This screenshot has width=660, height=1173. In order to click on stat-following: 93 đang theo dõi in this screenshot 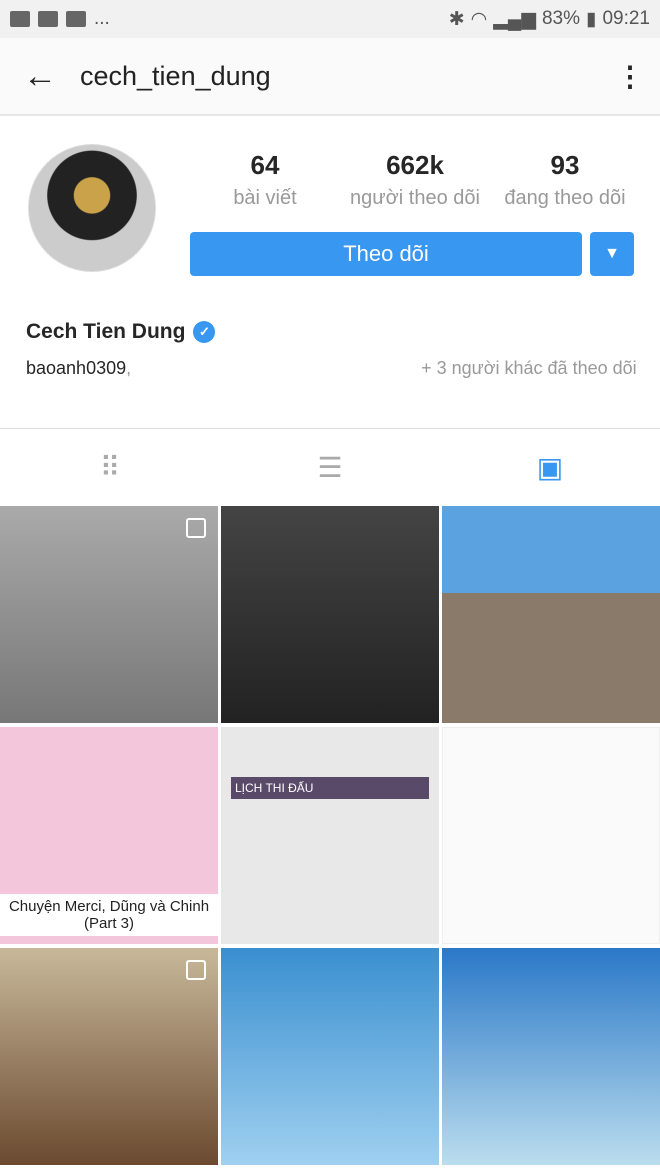, I will do `click(565, 180)`.